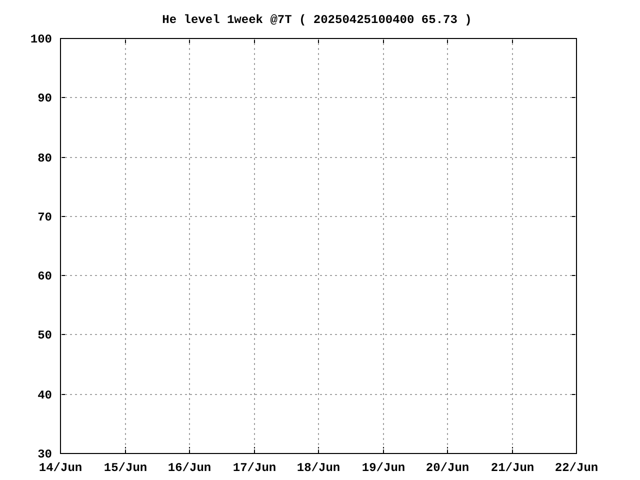 This screenshot has width=640, height=480. Describe the element at coordinates (318, 468) in the screenshot. I see `x-tick-label: 18/Jun` at that location.